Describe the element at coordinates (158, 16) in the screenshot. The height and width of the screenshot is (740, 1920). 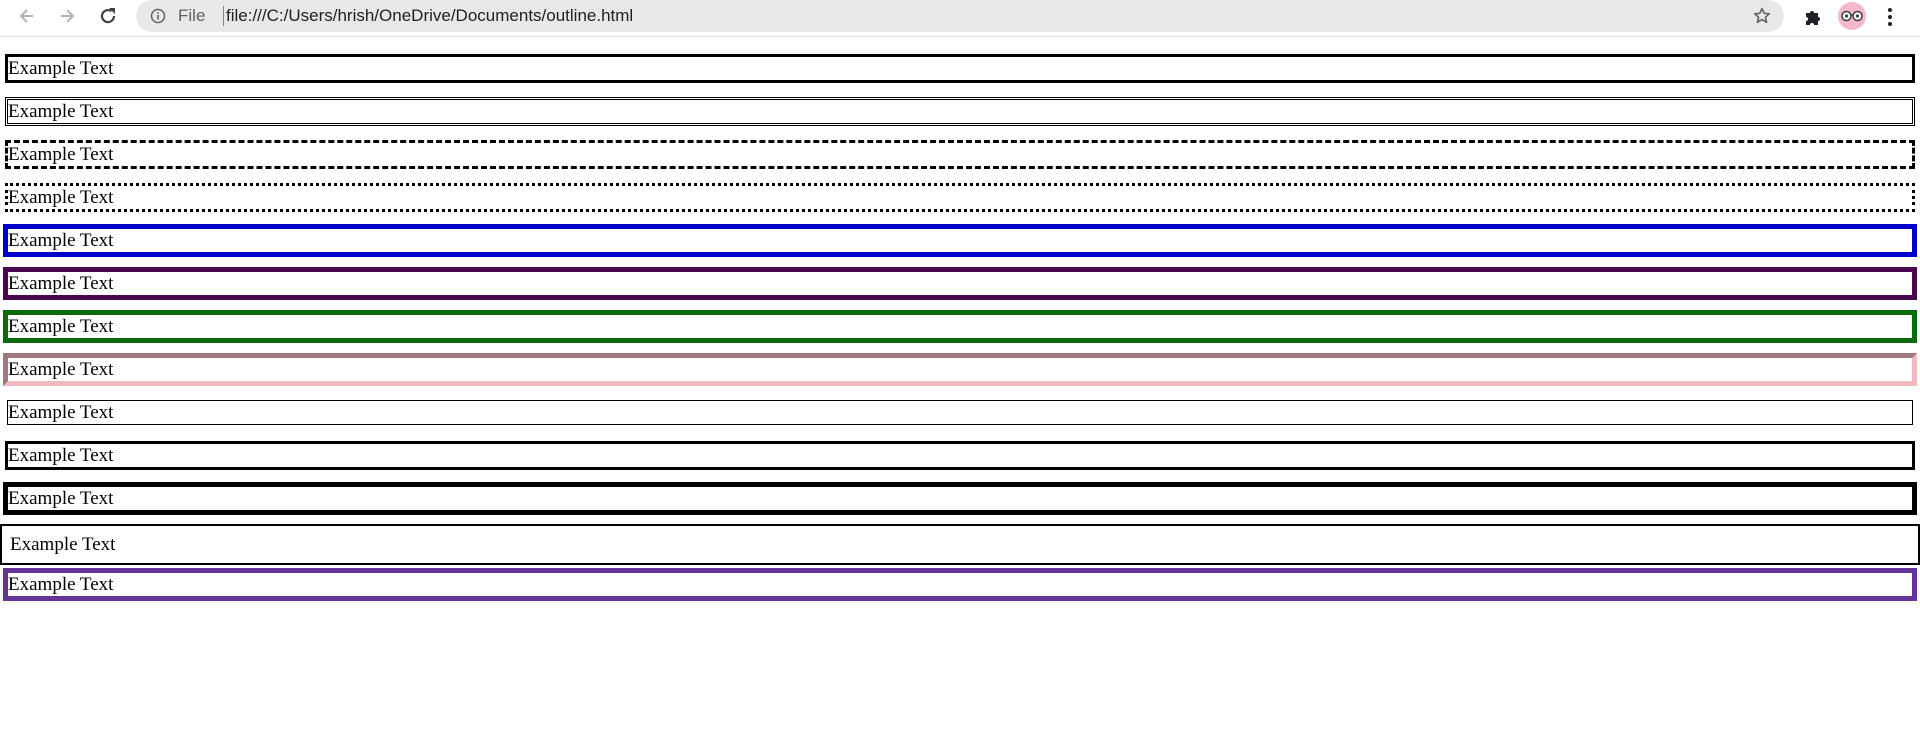
I see `info-icon` at that location.